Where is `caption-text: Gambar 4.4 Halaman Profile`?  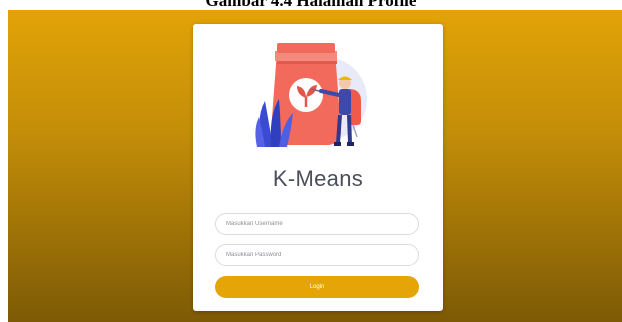 caption-text: Gambar 4.4 Halaman Profile is located at coordinates (311, 5).